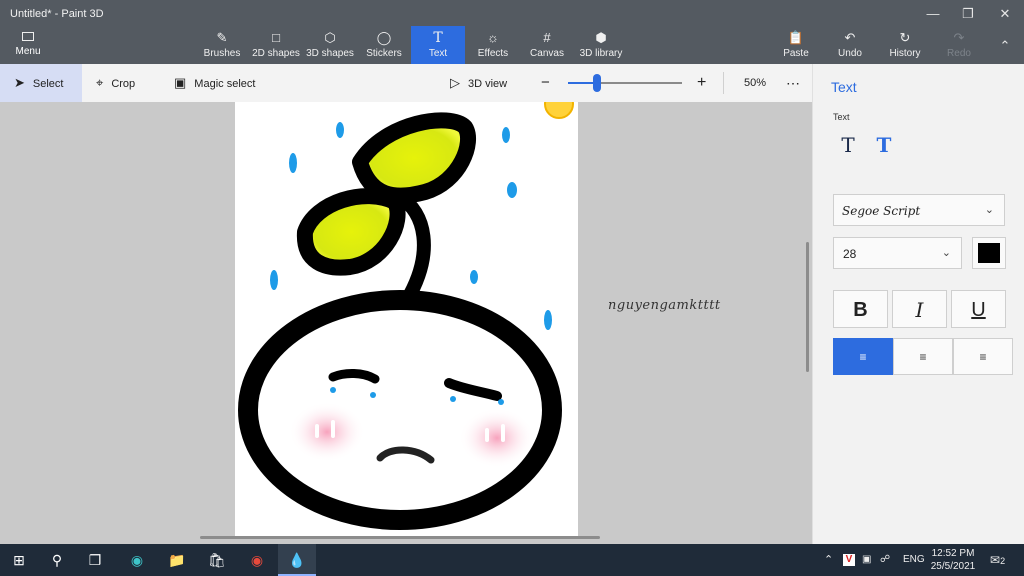 The image size is (1024, 576). Describe the element at coordinates (919, 309) in the screenshot. I see `italic-button: I` at that location.